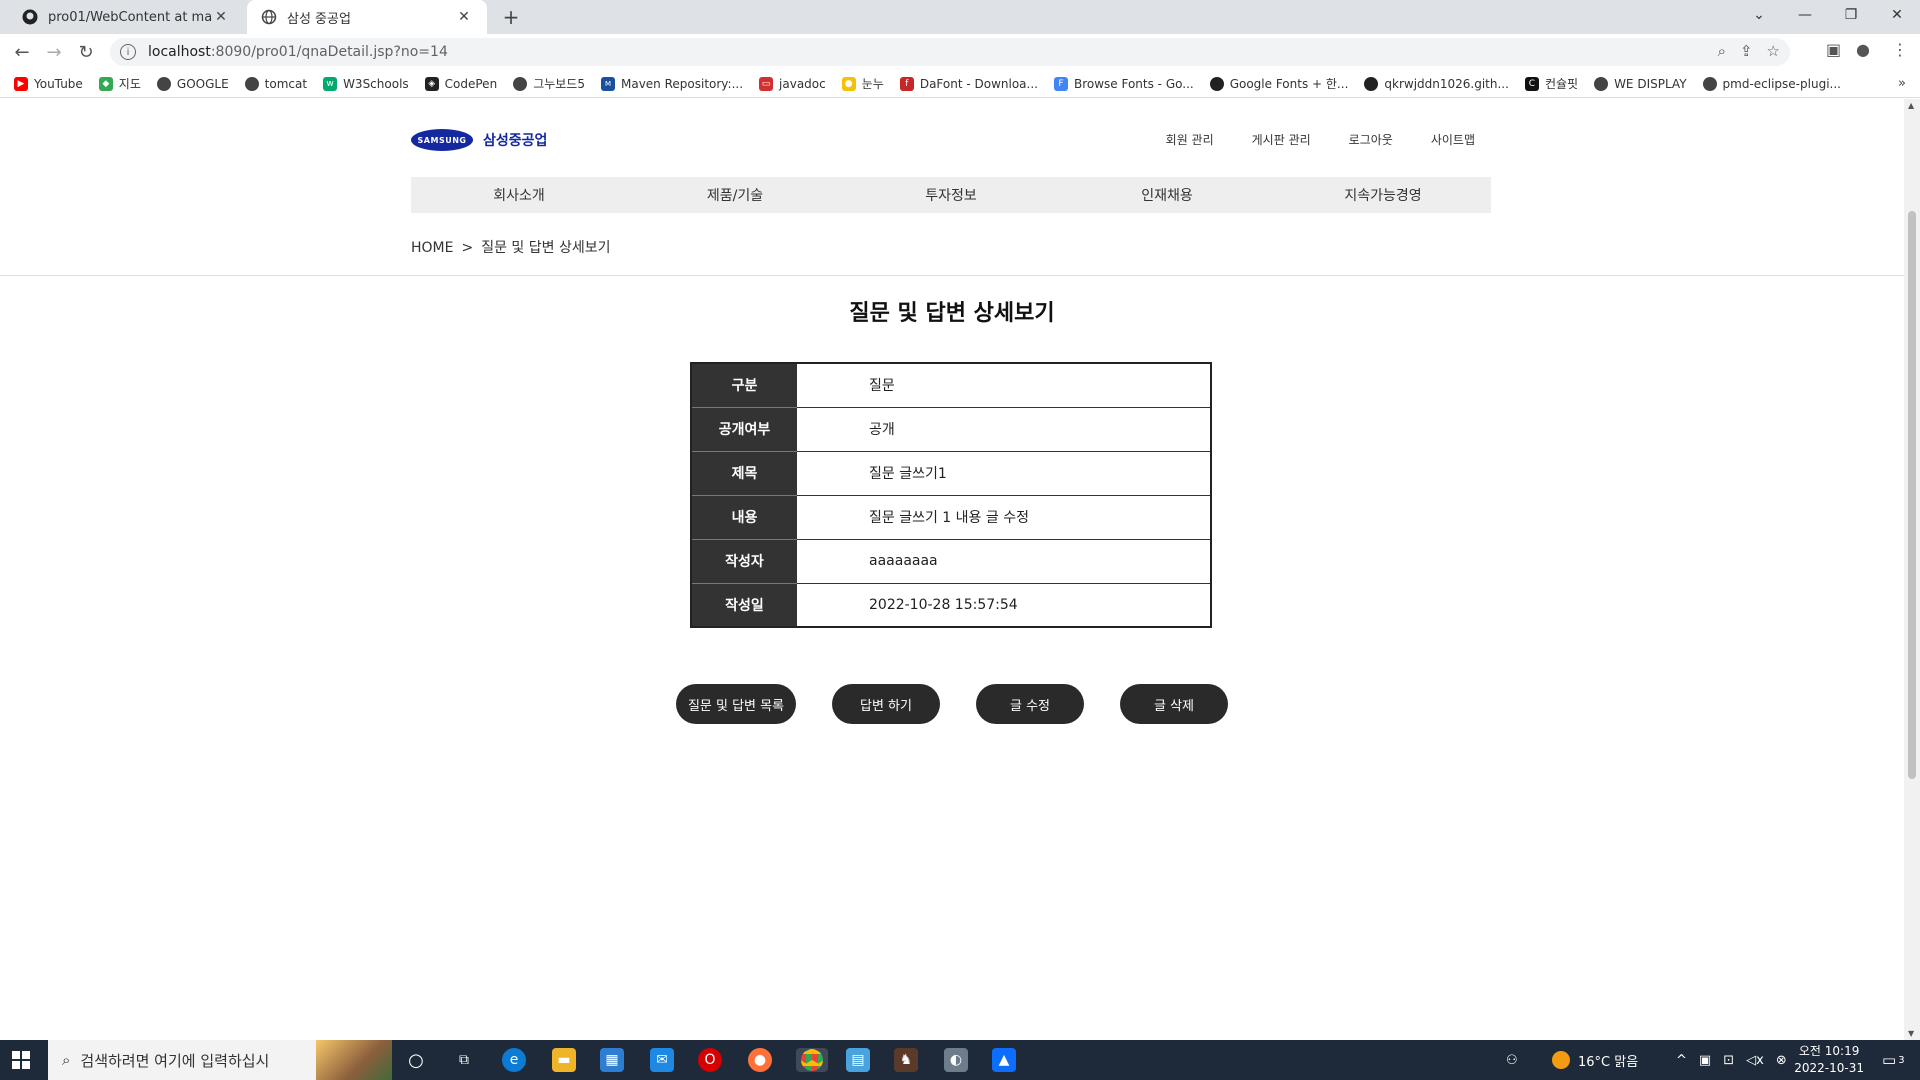 The height and width of the screenshot is (1080, 1920). Describe the element at coordinates (22, 52) in the screenshot. I see `back-icon: ←` at that location.